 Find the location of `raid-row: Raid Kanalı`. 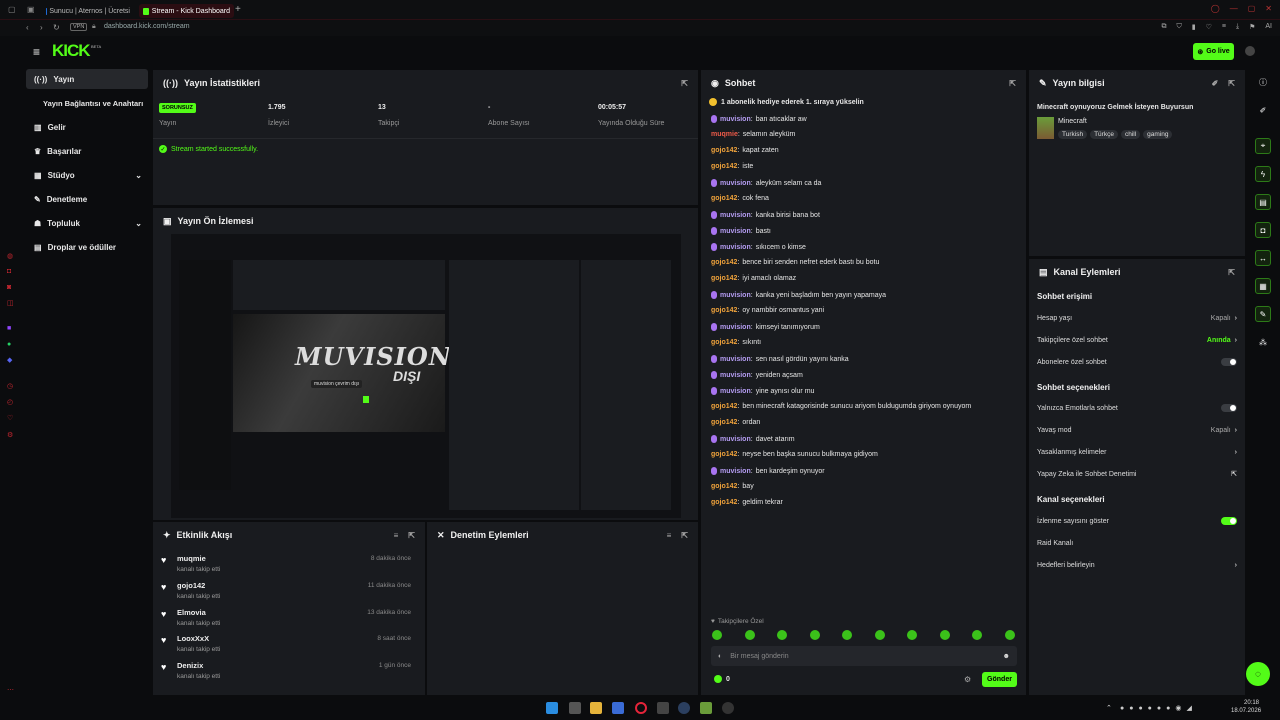

raid-row: Raid Kanalı is located at coordinates (1137, 543).